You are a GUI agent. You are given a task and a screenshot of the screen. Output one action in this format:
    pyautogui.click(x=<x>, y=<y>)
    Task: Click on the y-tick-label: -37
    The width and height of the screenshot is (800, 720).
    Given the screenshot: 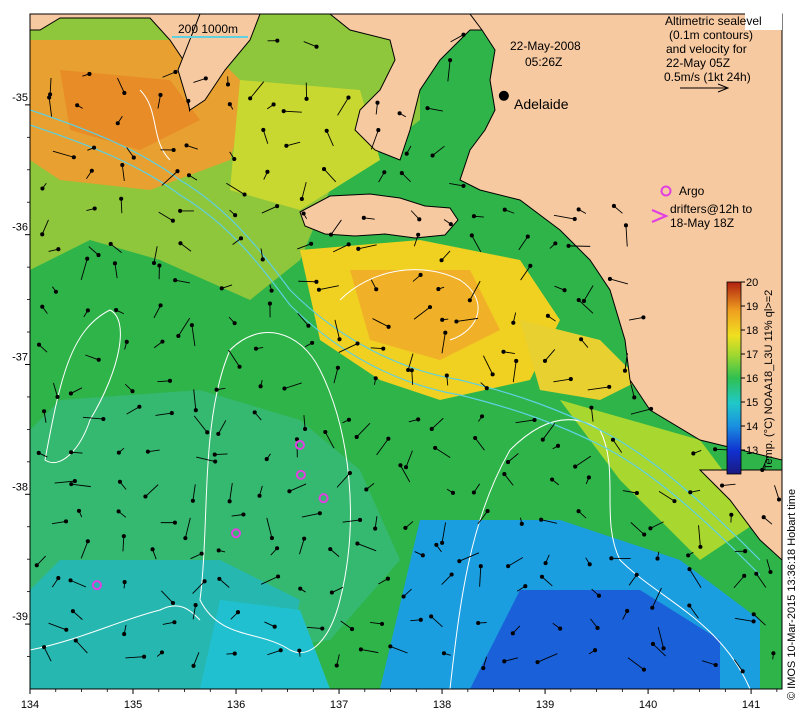 What is the action you would take?
    pyautogui.click(x=20, y=357)
    